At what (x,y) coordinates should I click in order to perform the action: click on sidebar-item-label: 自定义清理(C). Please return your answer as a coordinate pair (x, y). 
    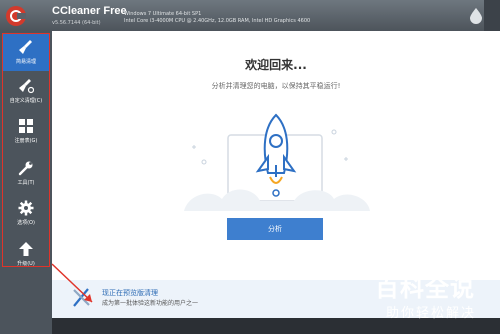
    Looking at the image, I should click on (26, 101).